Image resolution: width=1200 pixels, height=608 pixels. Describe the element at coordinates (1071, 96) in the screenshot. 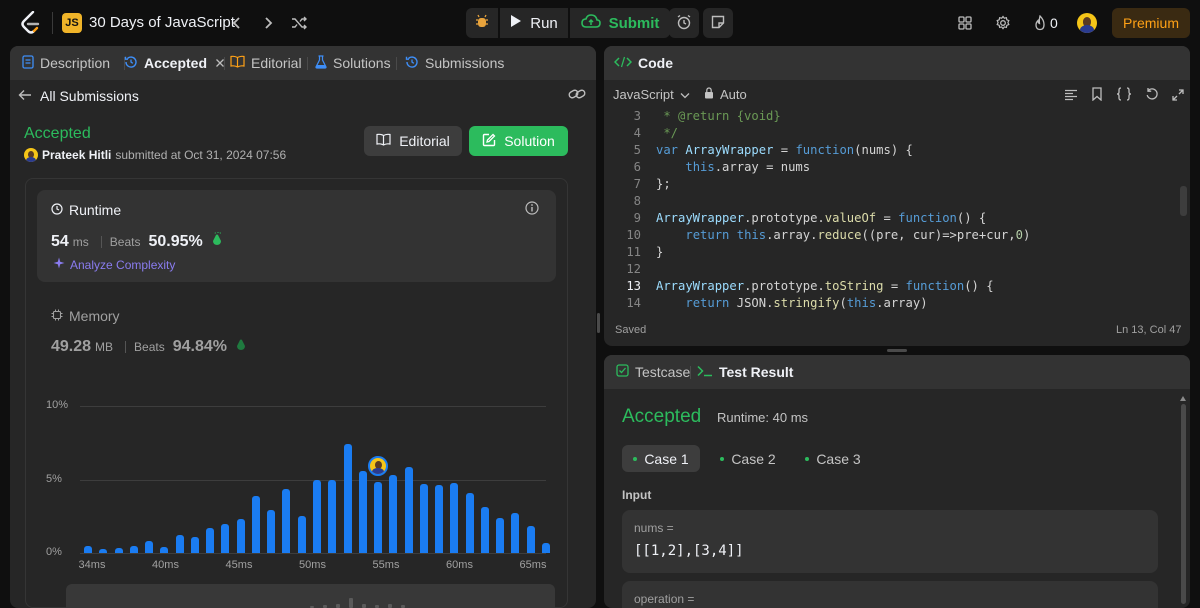

I see `format-lines-icon` at that location.